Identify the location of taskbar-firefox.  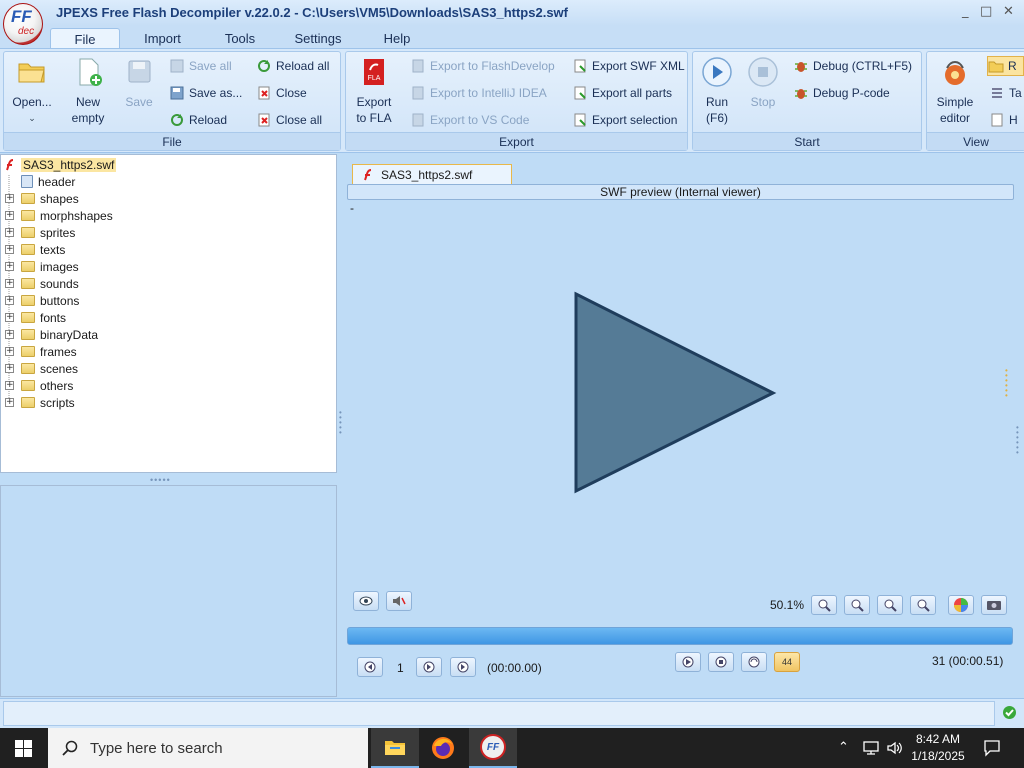
(443, 748).